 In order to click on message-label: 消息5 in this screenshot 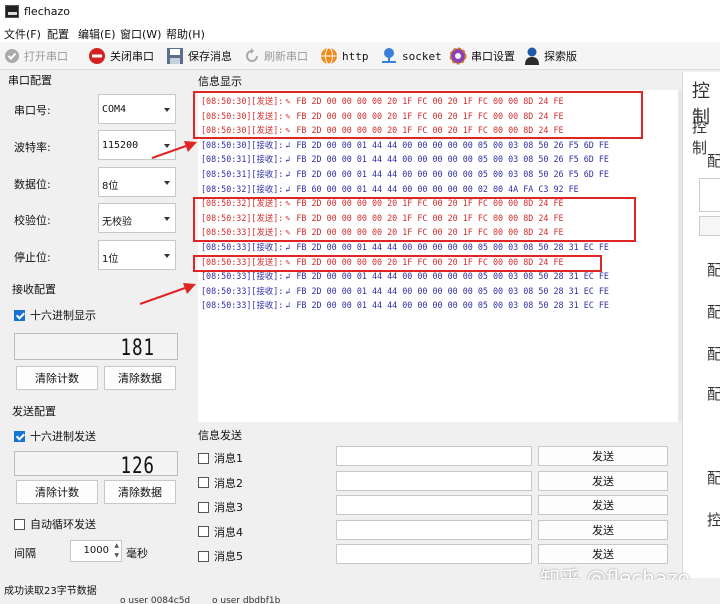, I will do `click(228, 556)`.